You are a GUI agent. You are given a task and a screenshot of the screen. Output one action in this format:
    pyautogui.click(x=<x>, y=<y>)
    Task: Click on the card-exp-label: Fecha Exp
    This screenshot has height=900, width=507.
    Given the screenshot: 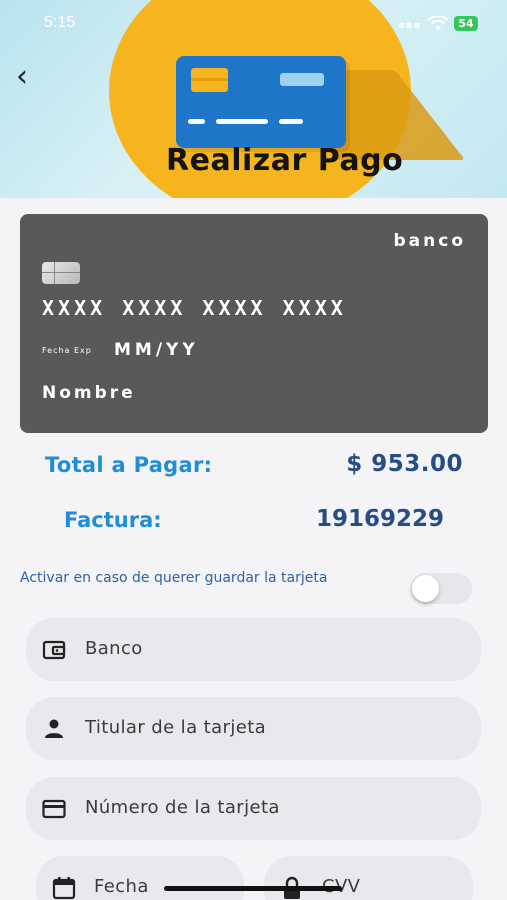 What is the action you would take?
    pyautogui.click(x=67, y=350)
    